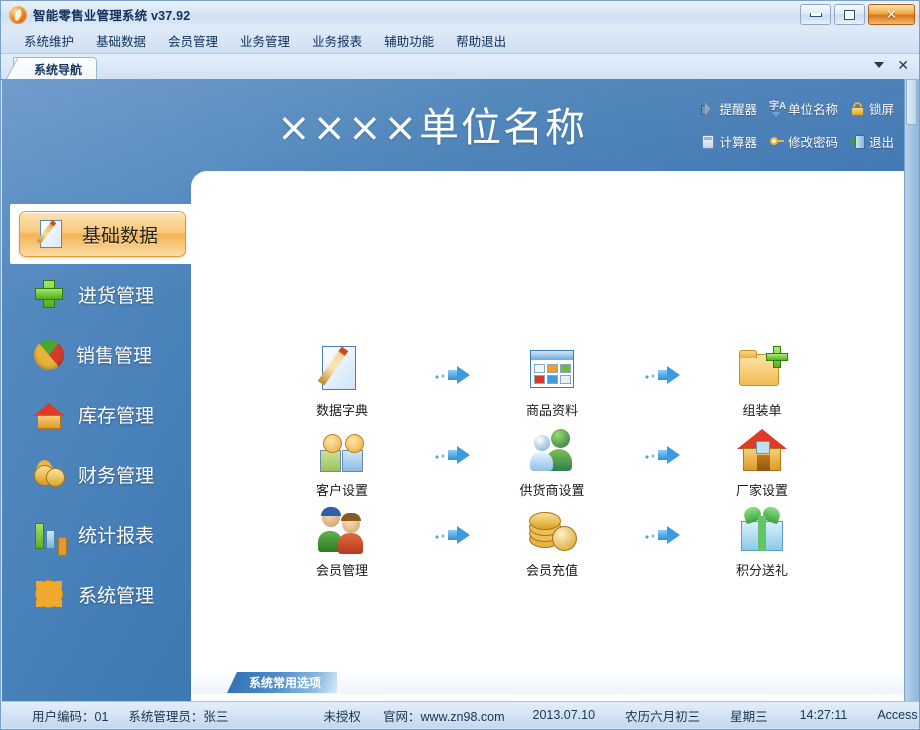 The height and width of the screenshot is (730, 920). I want to click on grid-item-member-recharge-label: 会员充值, so click(551, 570).